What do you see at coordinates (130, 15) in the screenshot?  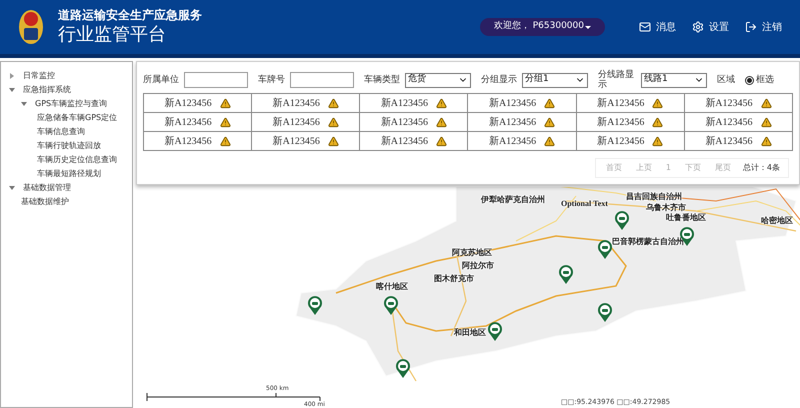 I see `platform-subtitle: 道路运输安全生产应急服务` at bounding box center [130, 15].